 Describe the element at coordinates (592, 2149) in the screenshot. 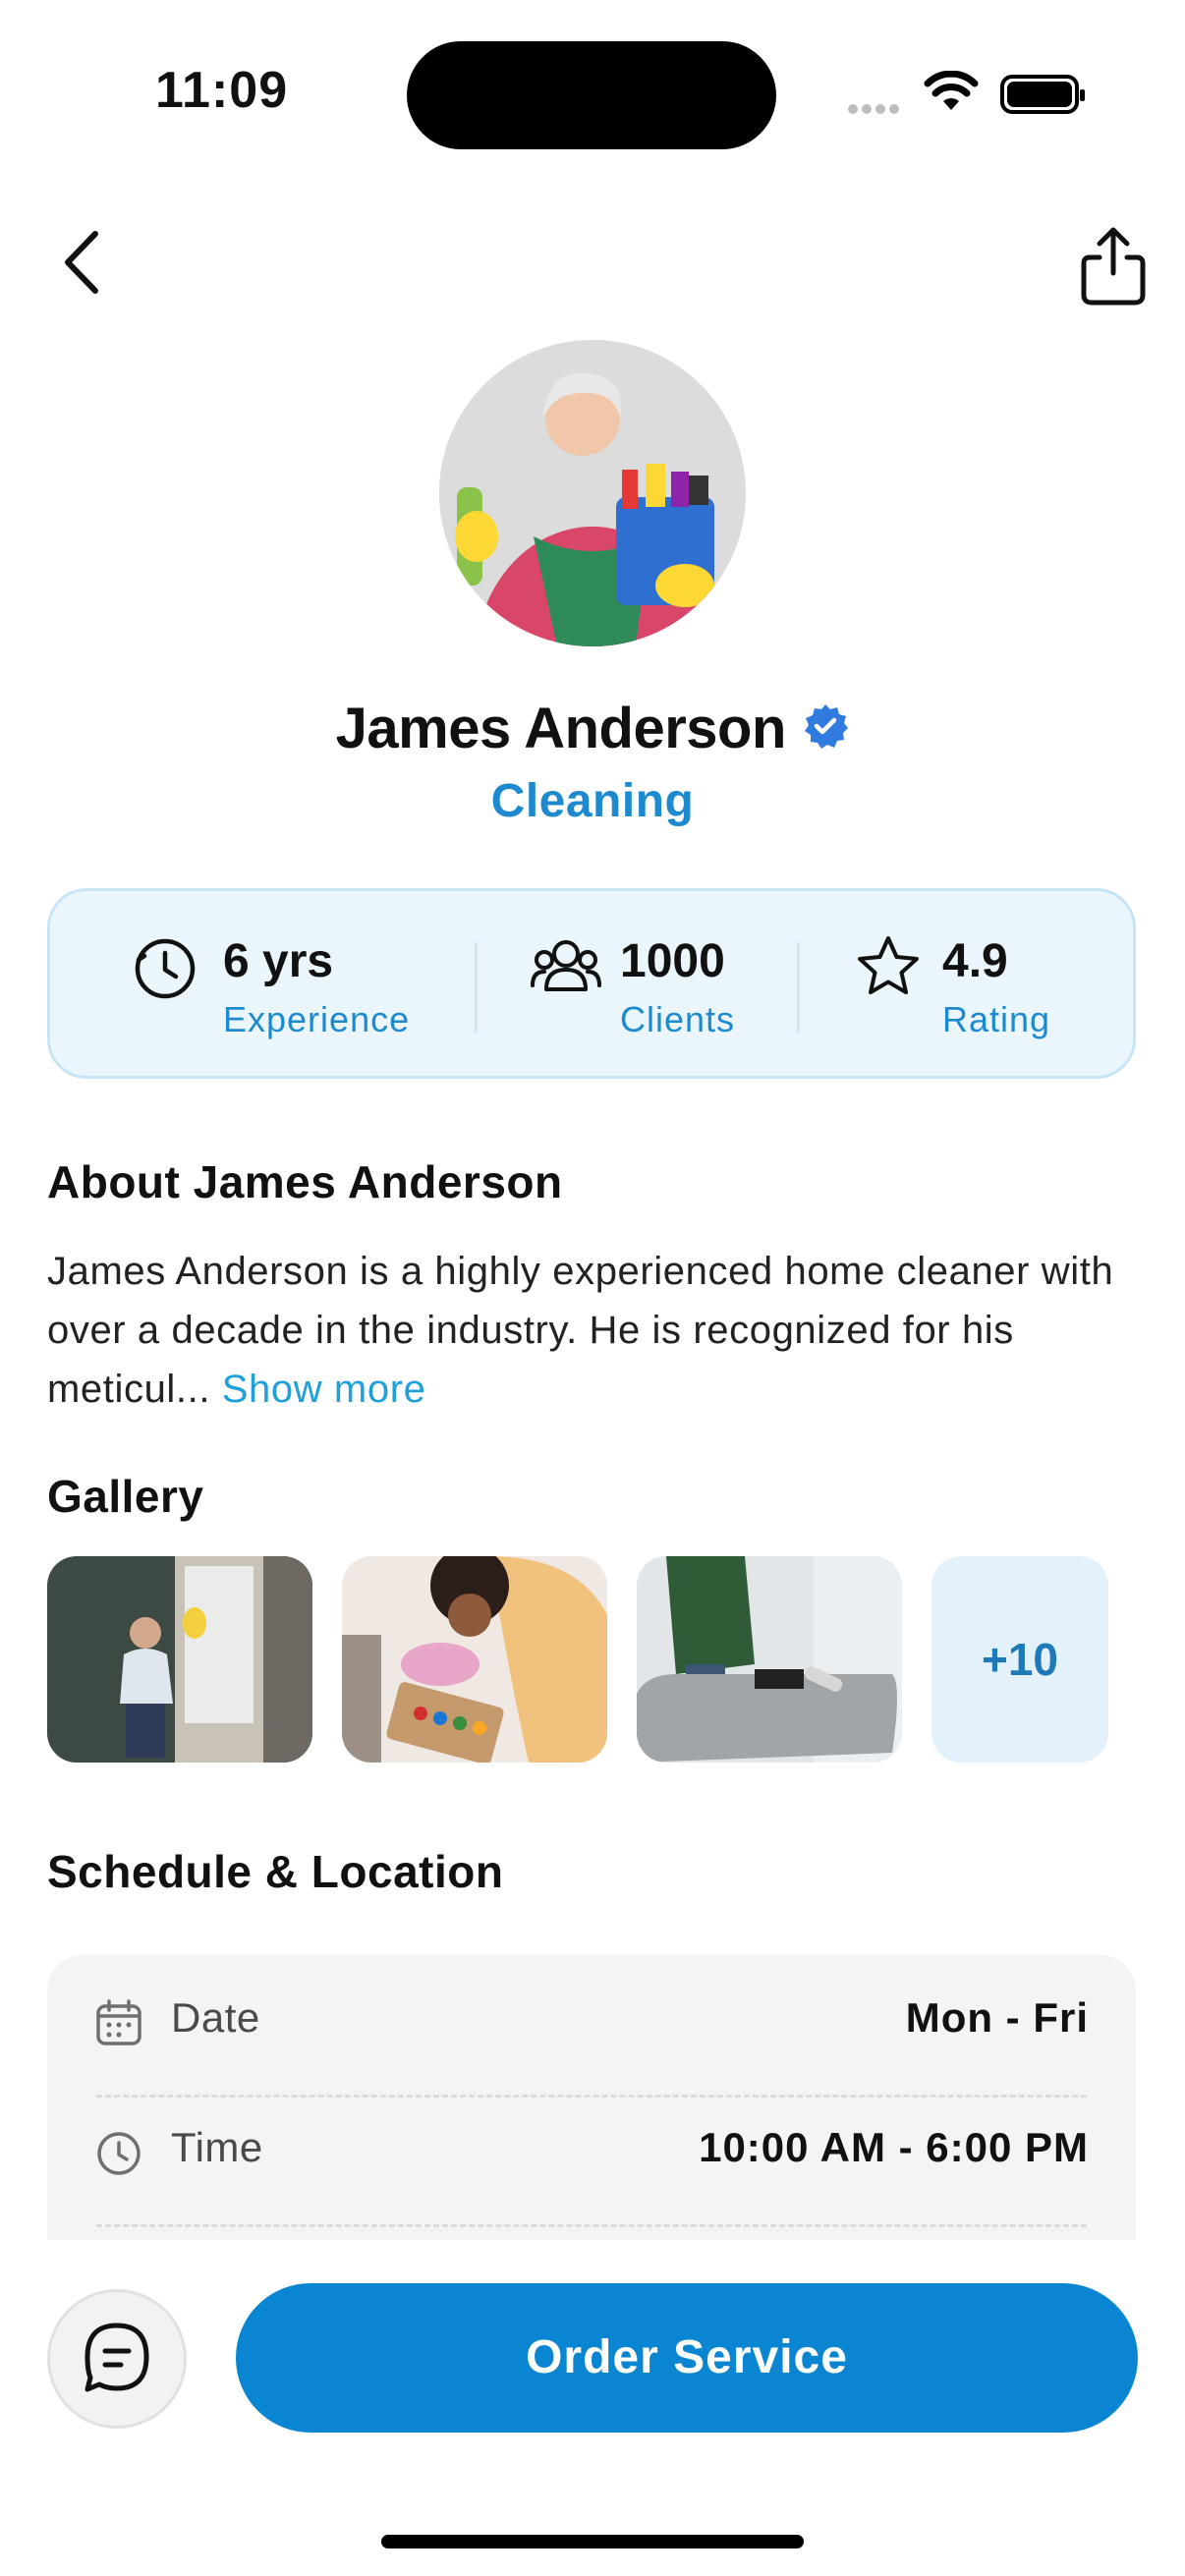

I see `schedule-row-time: Time 10:00 AM - 6:00 PM` at that location.